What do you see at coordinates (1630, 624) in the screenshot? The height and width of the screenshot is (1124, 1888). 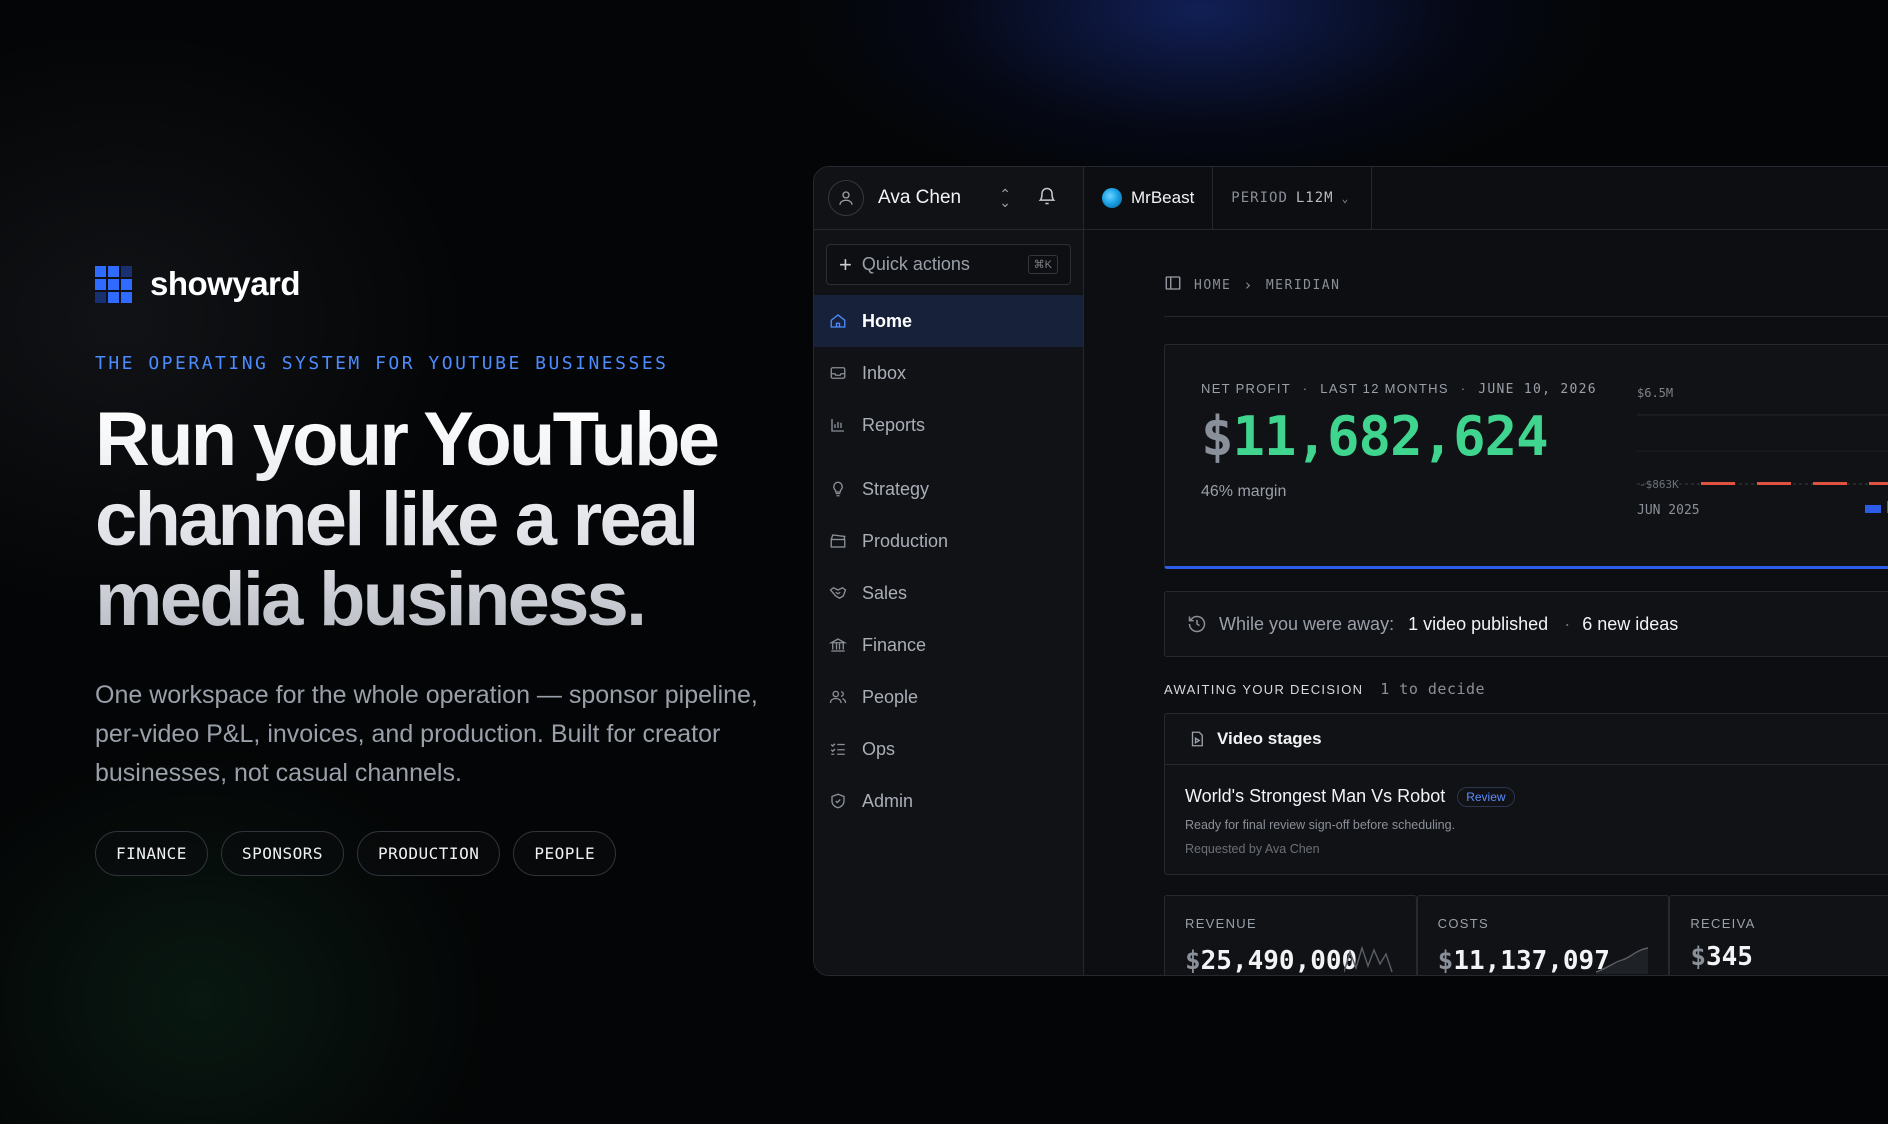 I see `away-item-ideas: 6 new ideas` at bounding box center [1630, 624].